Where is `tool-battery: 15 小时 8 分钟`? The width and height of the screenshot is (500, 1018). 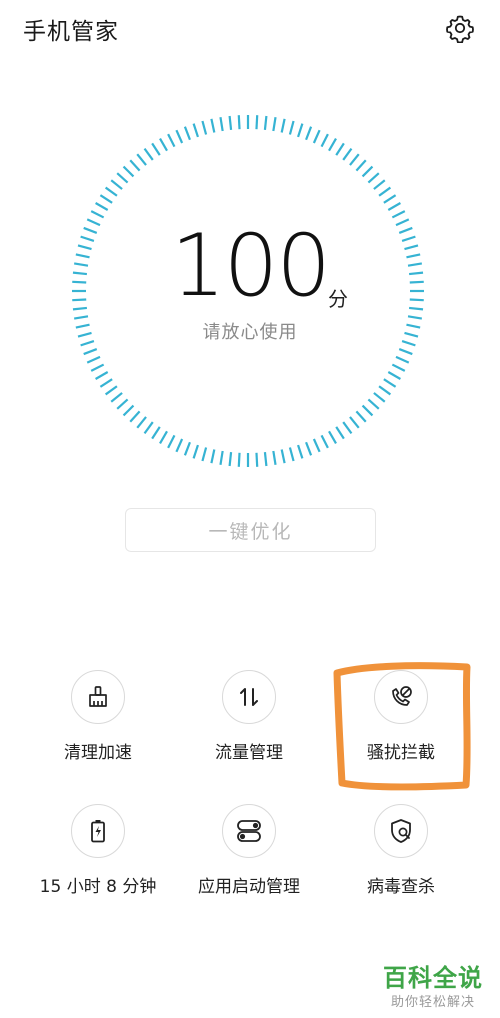 tool-battery: 15 小时 8 分钟 is located at coordinates (98, 850).